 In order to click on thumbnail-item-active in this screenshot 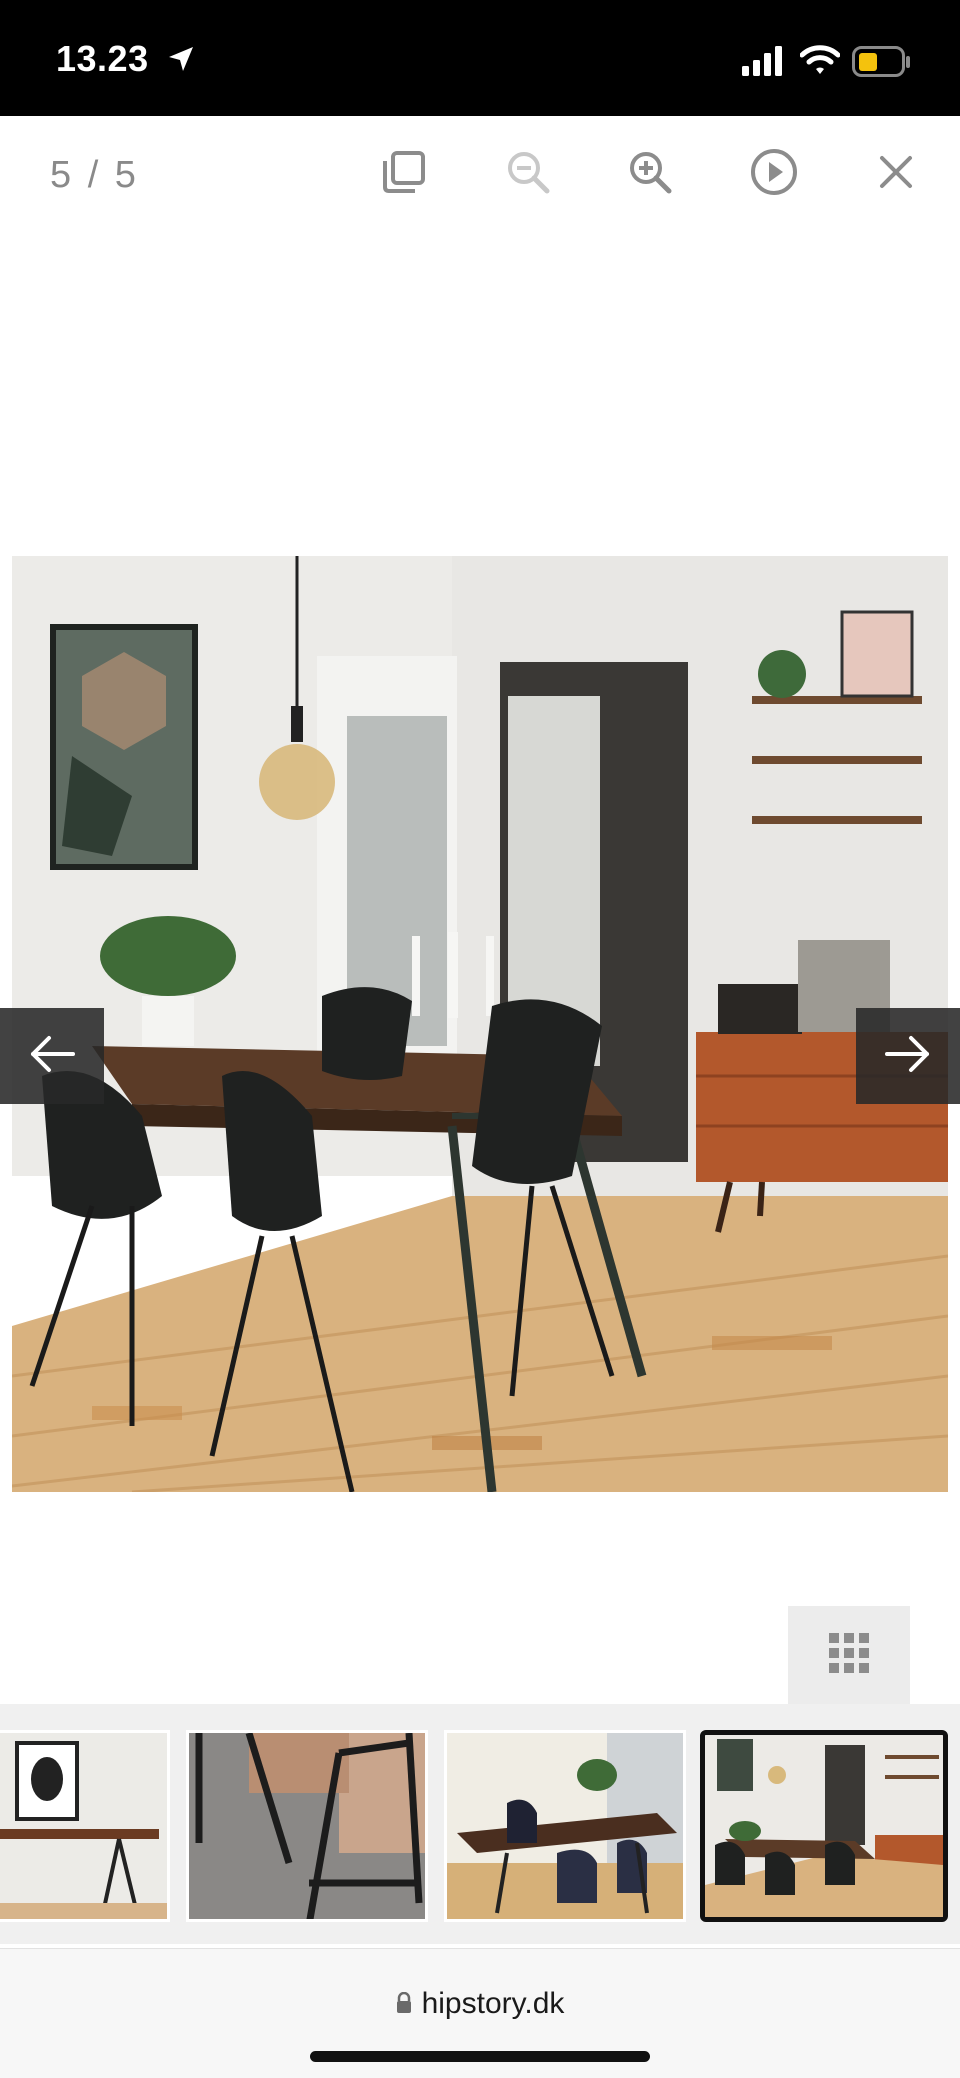, I will do `click(824, 1826)`.